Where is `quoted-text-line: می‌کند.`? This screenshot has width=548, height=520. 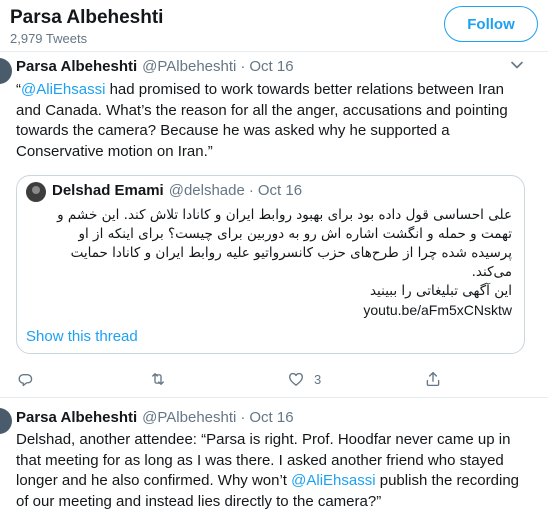
quoted-text-line: می‌کند. is located at coordinates (491, 272).